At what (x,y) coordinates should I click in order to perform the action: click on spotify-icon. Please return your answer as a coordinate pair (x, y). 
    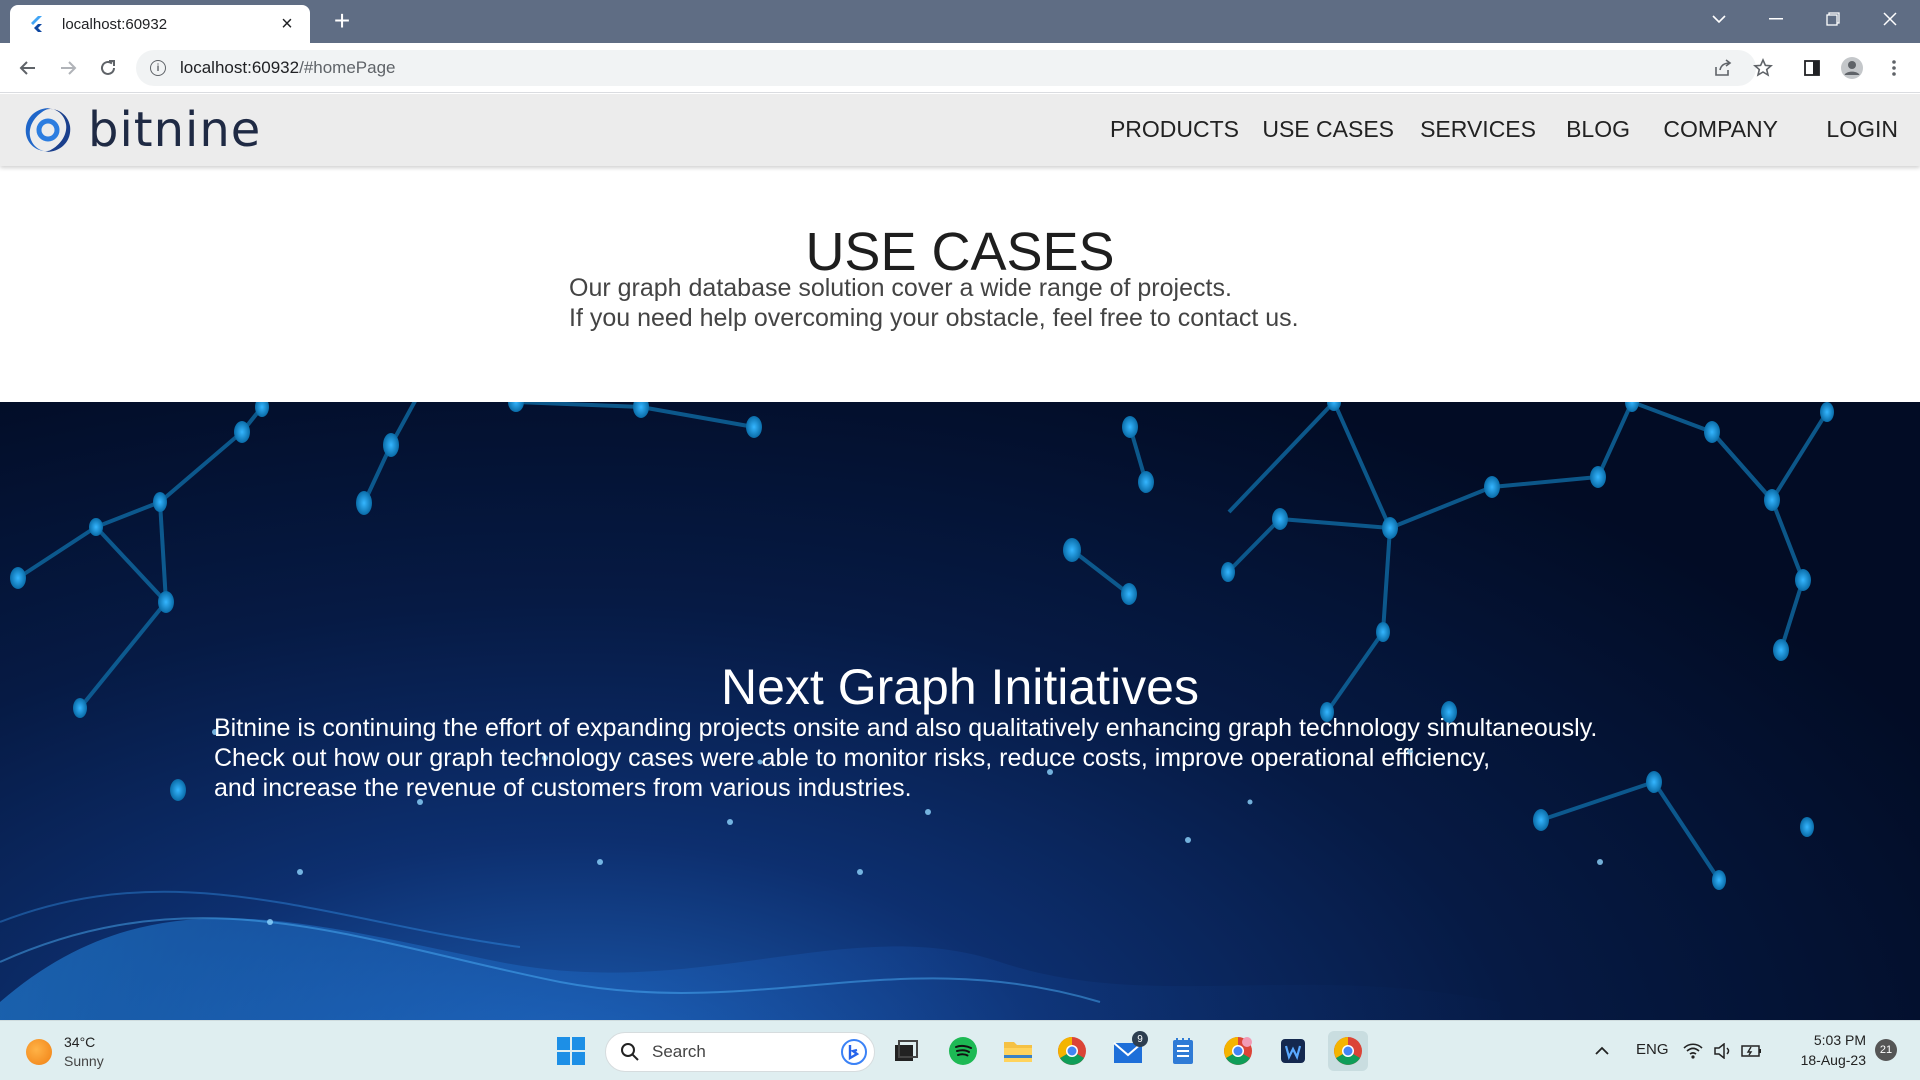
    Looking at the image, I should click on (963, 1051).